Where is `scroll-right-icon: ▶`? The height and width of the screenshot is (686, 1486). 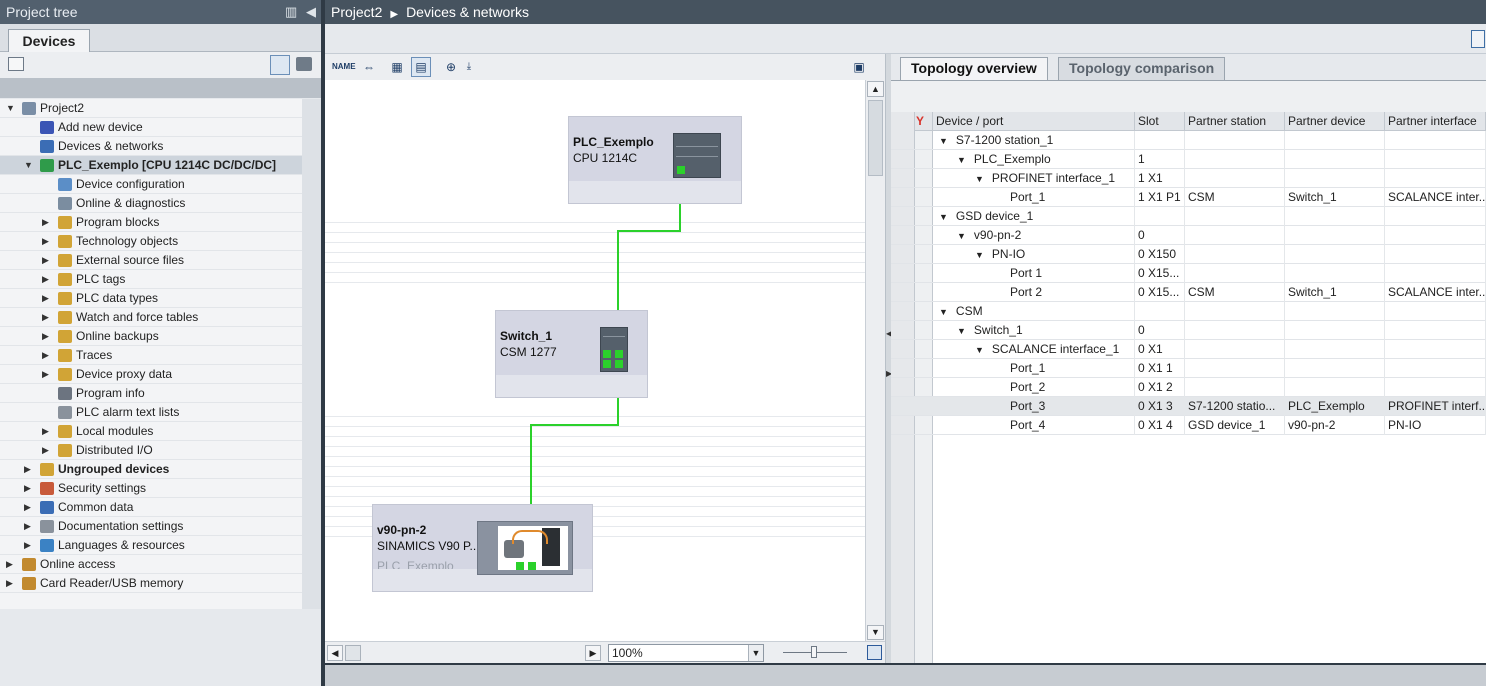
scroll-right-icon: ▶ is located at coordinates (593, 653).